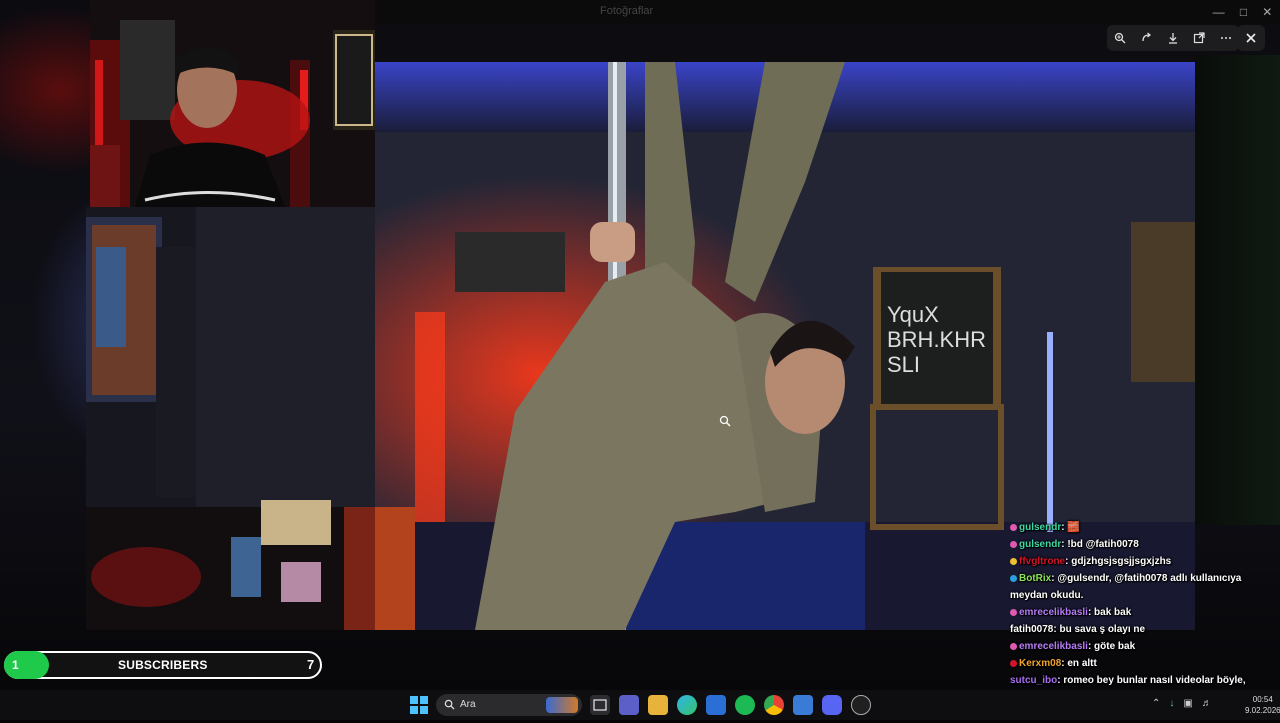 This screenshot has height=723, width=1280. I want to click on file-explorer-icon, so click(658, 705).